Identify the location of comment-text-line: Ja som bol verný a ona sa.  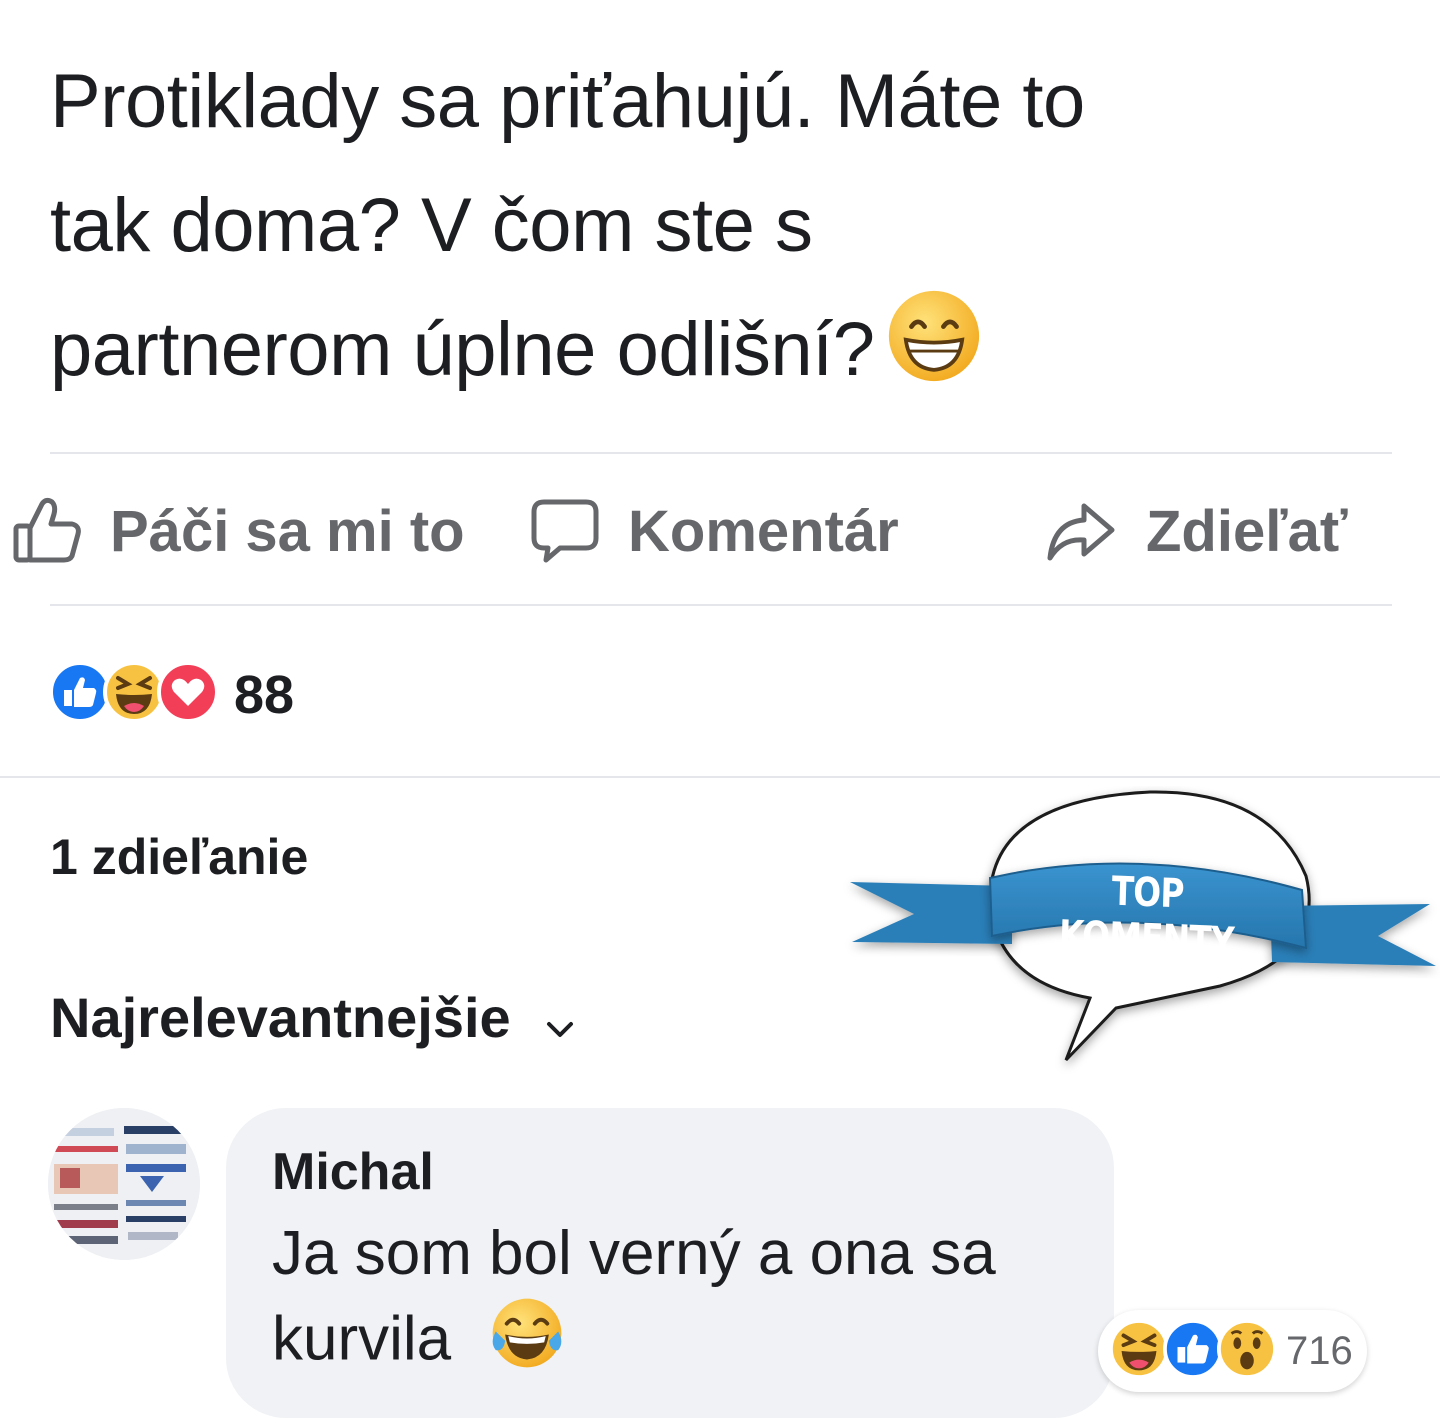
(634, 1253).